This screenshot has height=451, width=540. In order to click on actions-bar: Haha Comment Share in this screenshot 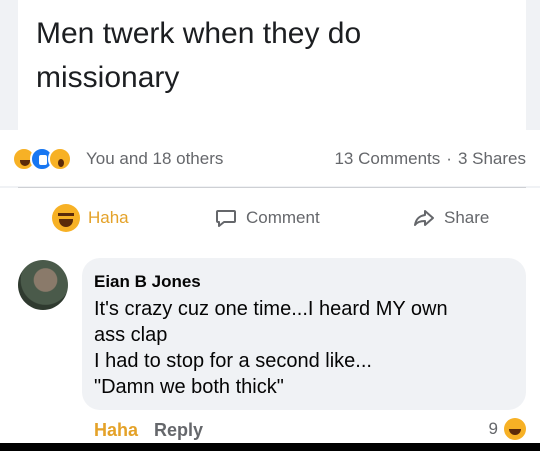, I will do `click(270, 217)`.